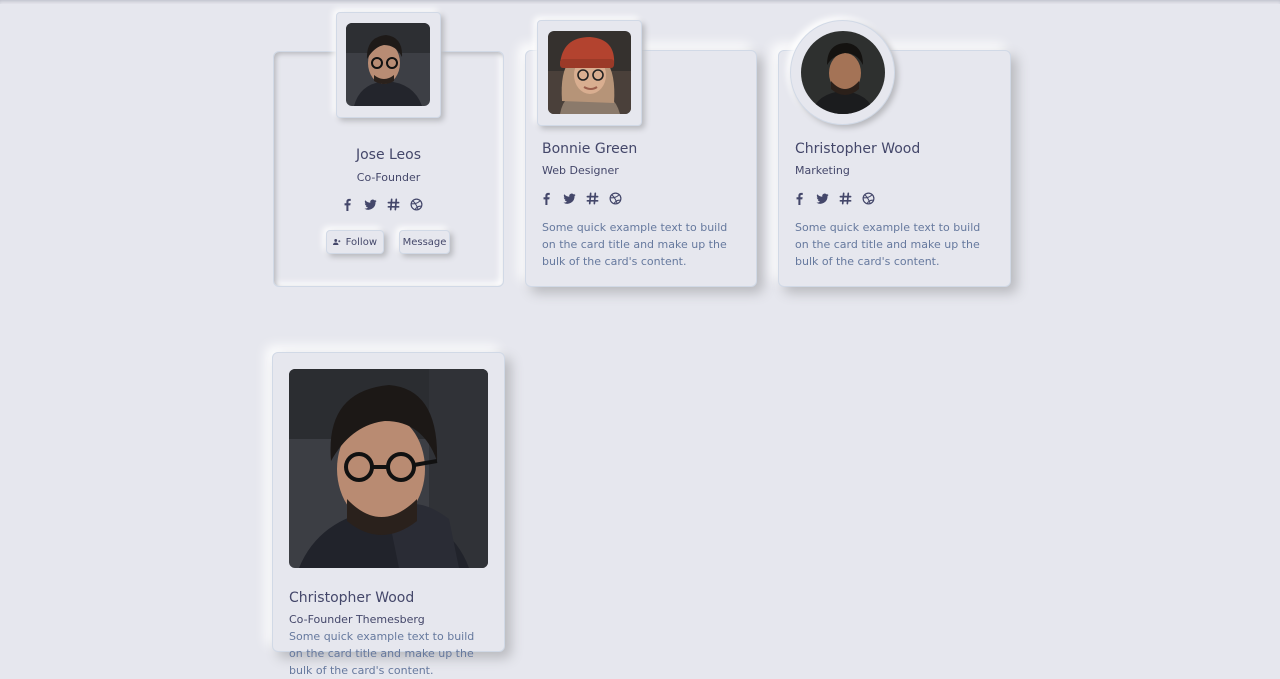 The image size is (1280, 679). Describe the element at coordinates (388, 155) in the screenshot. I see `card-name: Jose Leos` at that location.